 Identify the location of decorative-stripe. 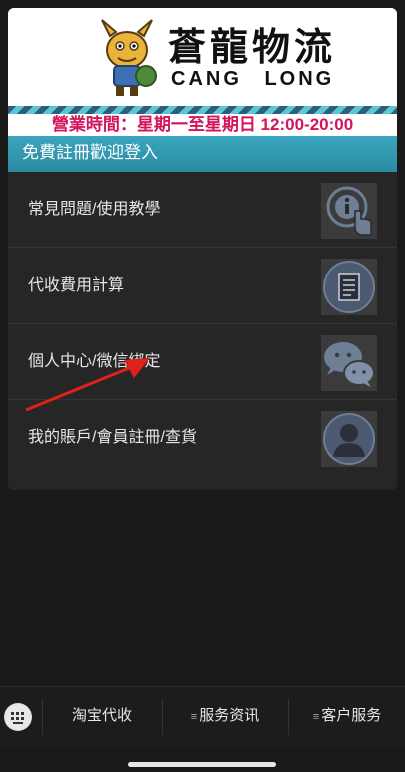
(202, 110).